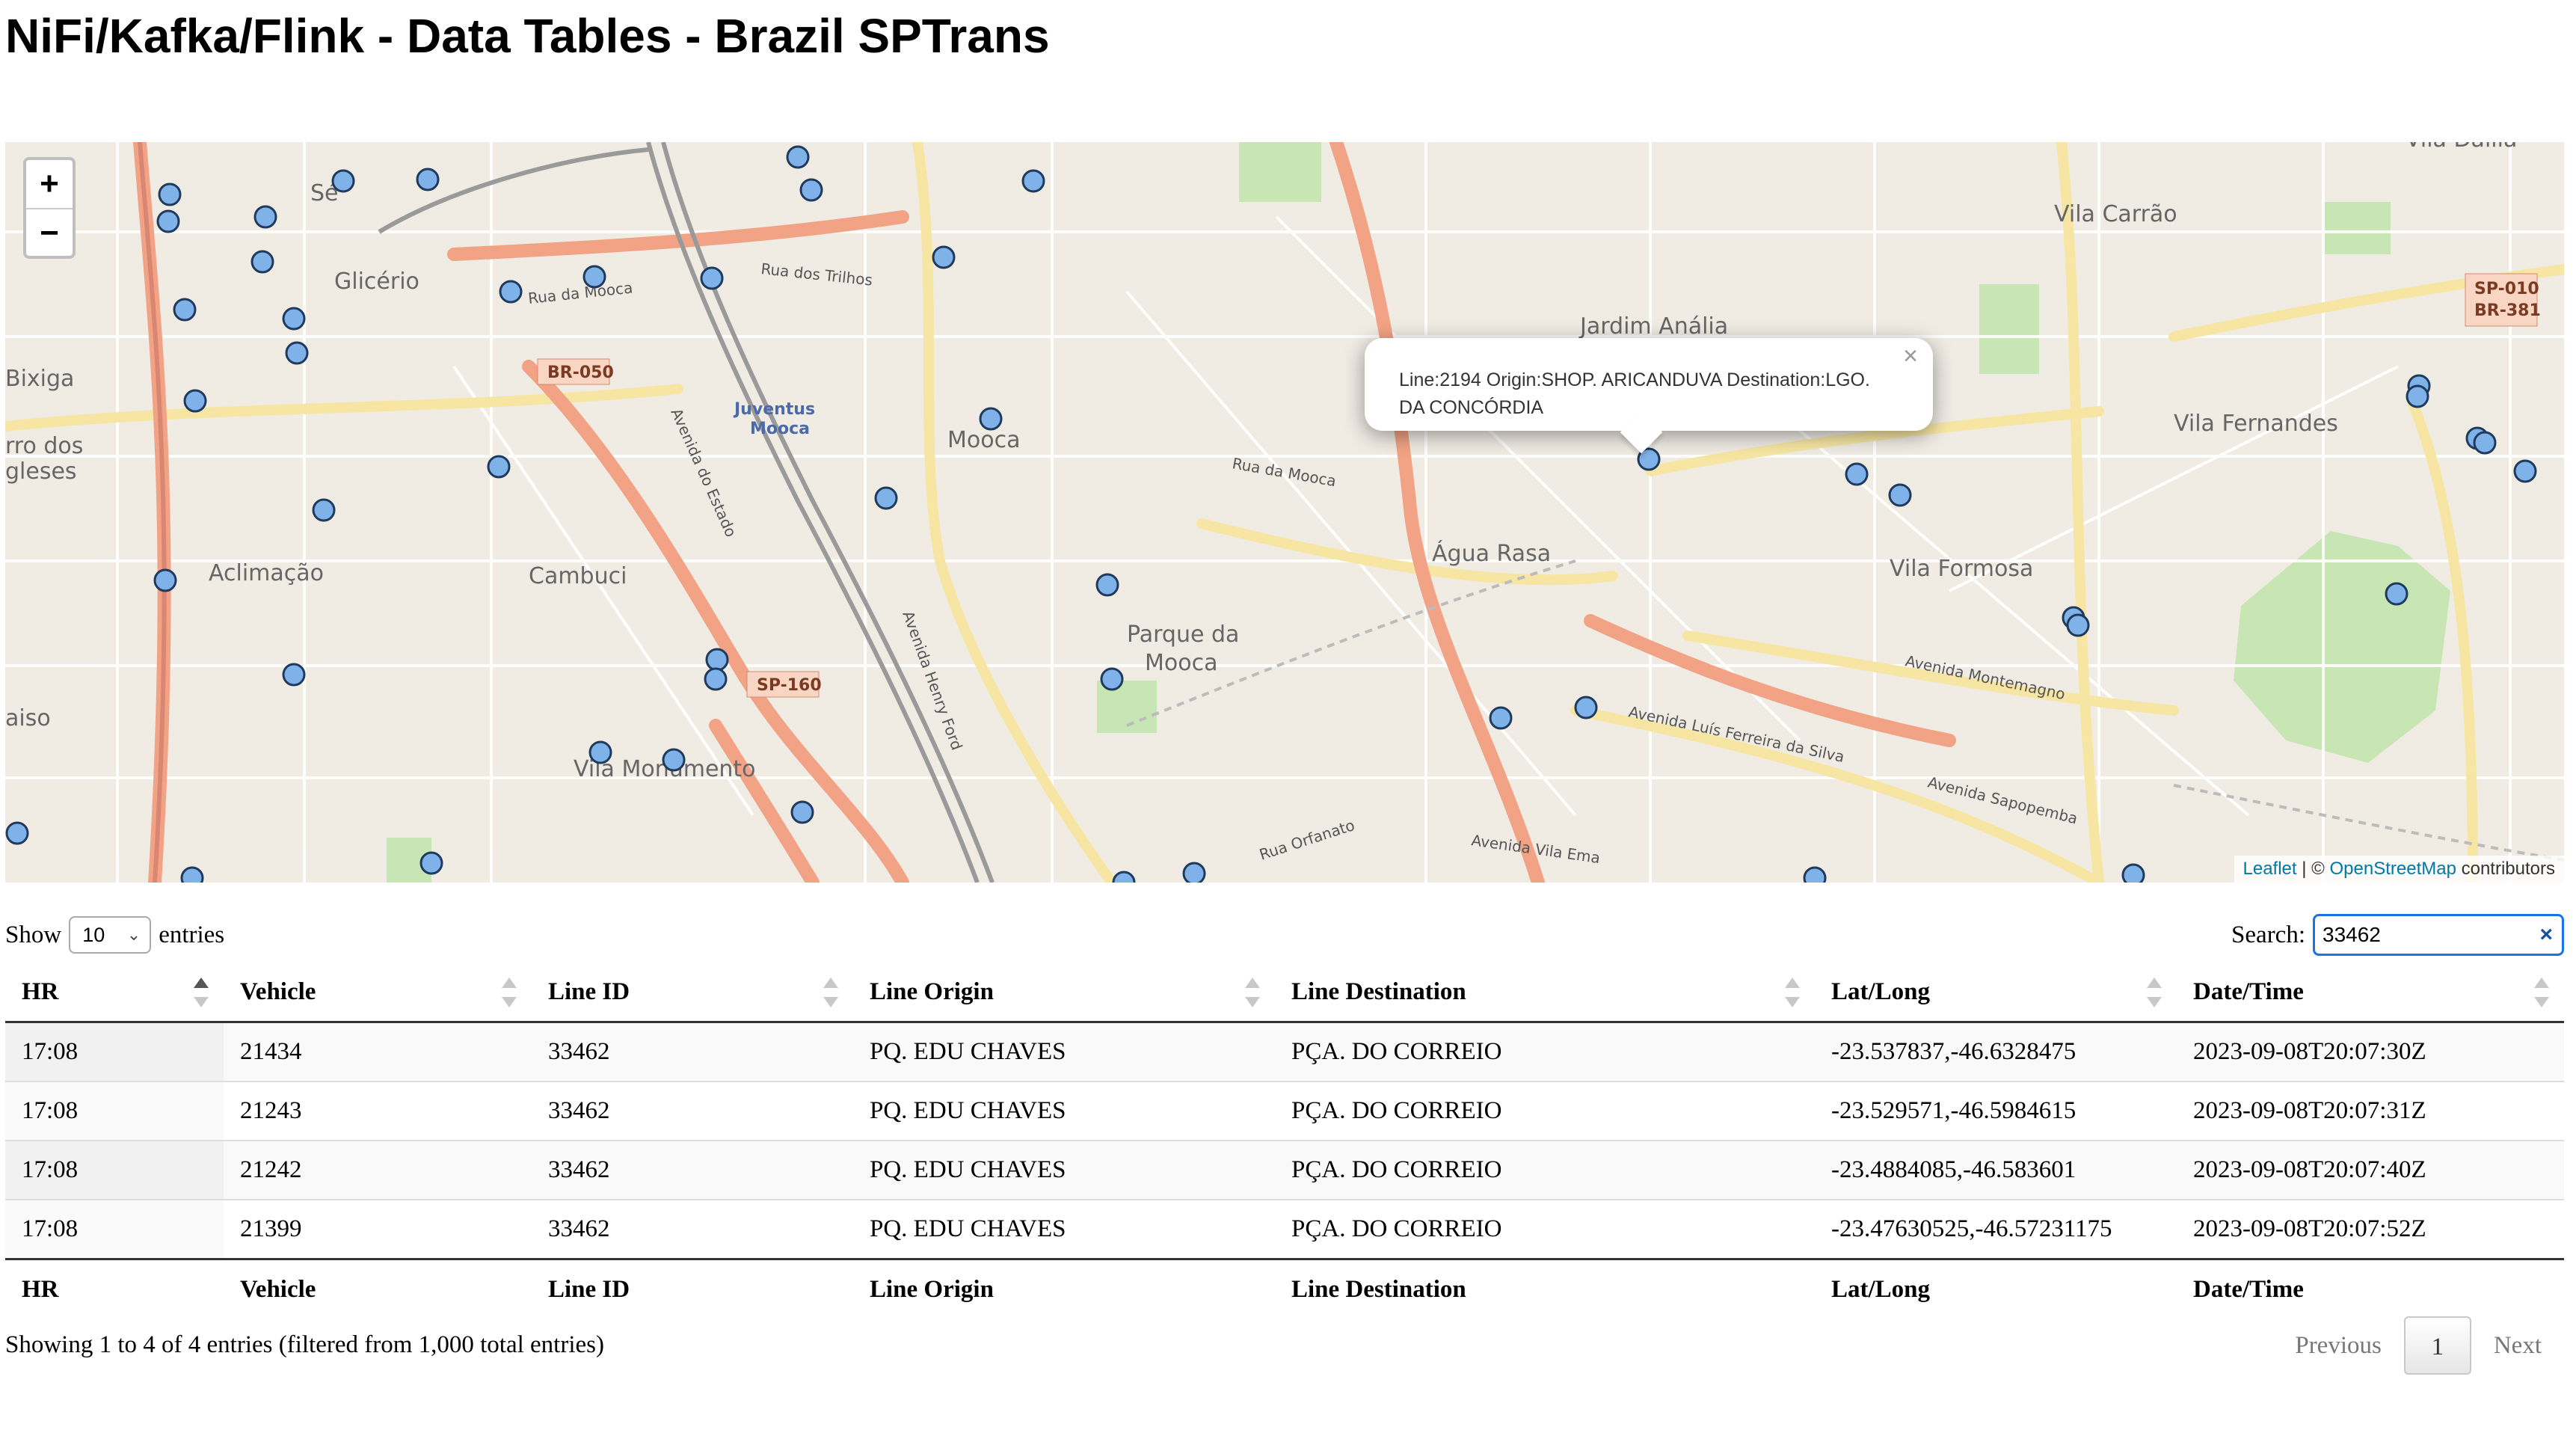 The height and width of the screenshot is (1433, 2576). I want to click on attribution-suffix: contributors, so click(2505, 869).